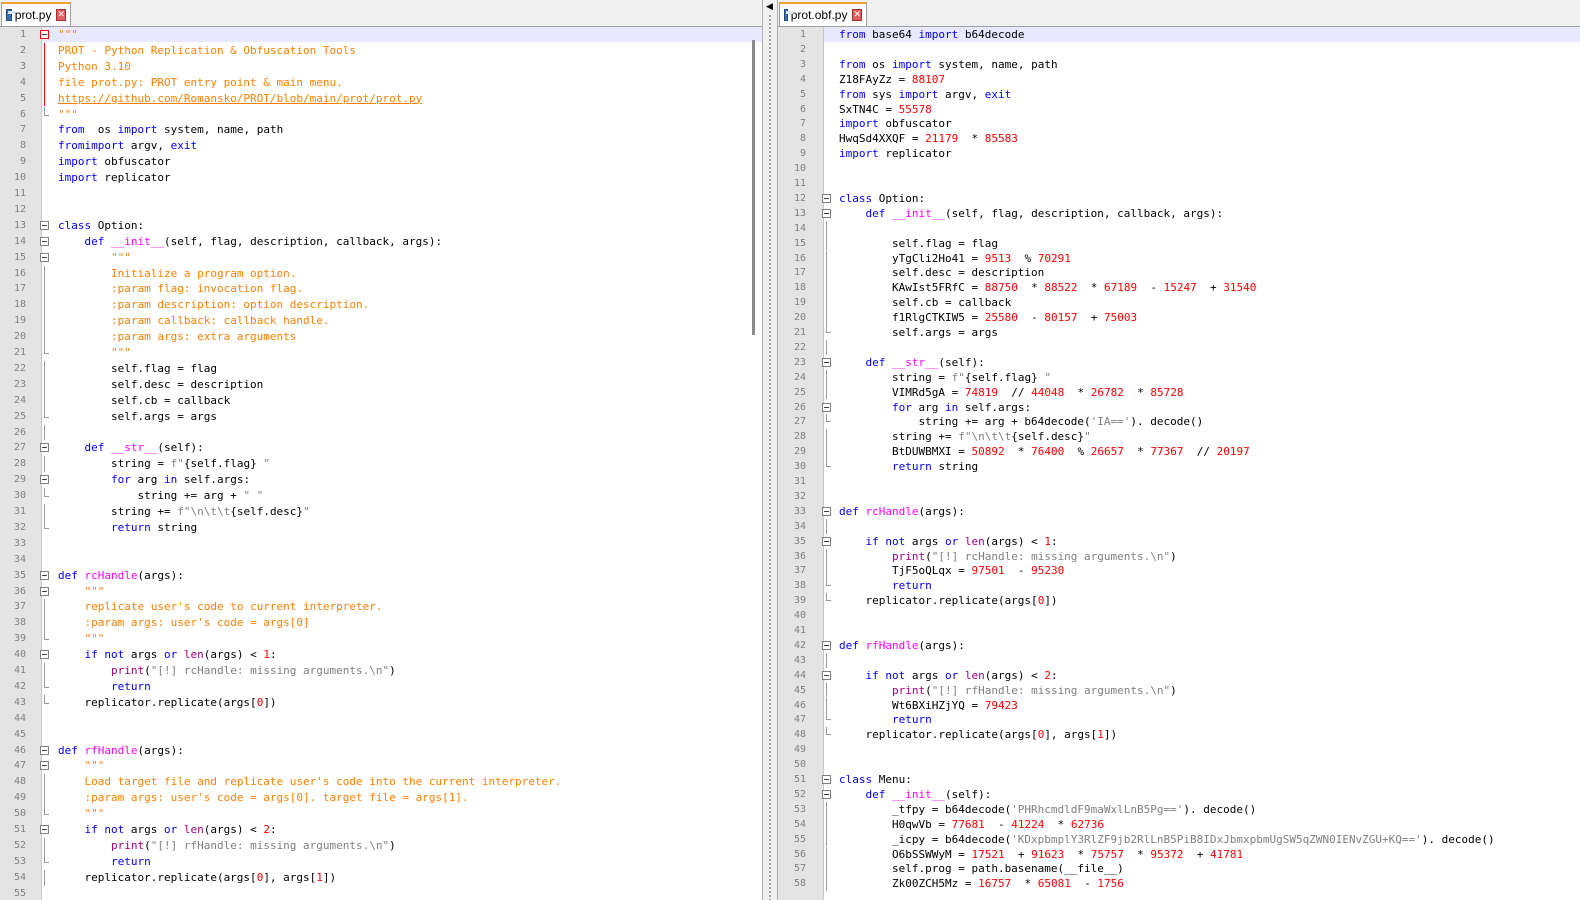  I want to click on code-line: 47 """, so click(381, 765).